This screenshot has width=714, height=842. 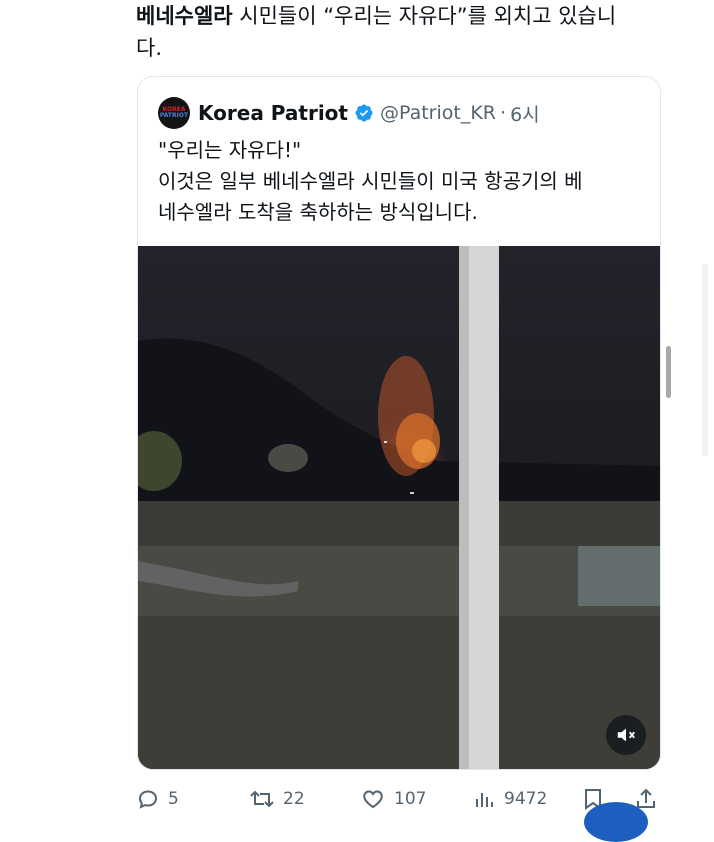 What do you see at coordinates (173, 799) in the screenshot?
I see `reply-count: 5` at bounding box center [173, 799].